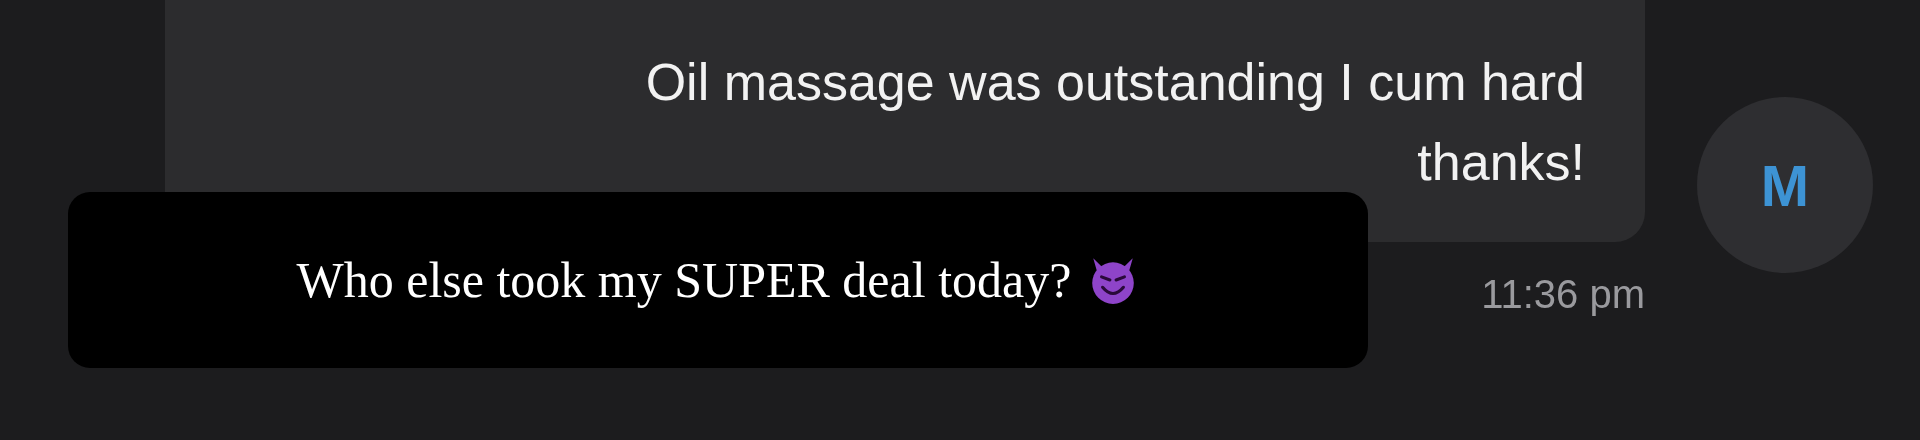 The width and height of the screenshot is (1920, 440). Describe the element at coordinates (1563, 294) in the screenshot. I see `message-time: 11:36 pm` at that location.